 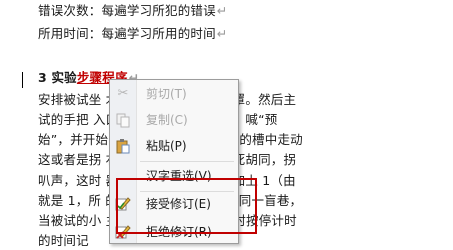 I want to click on menu-item-label: 粘贴(P), so click(x=166, y=146).